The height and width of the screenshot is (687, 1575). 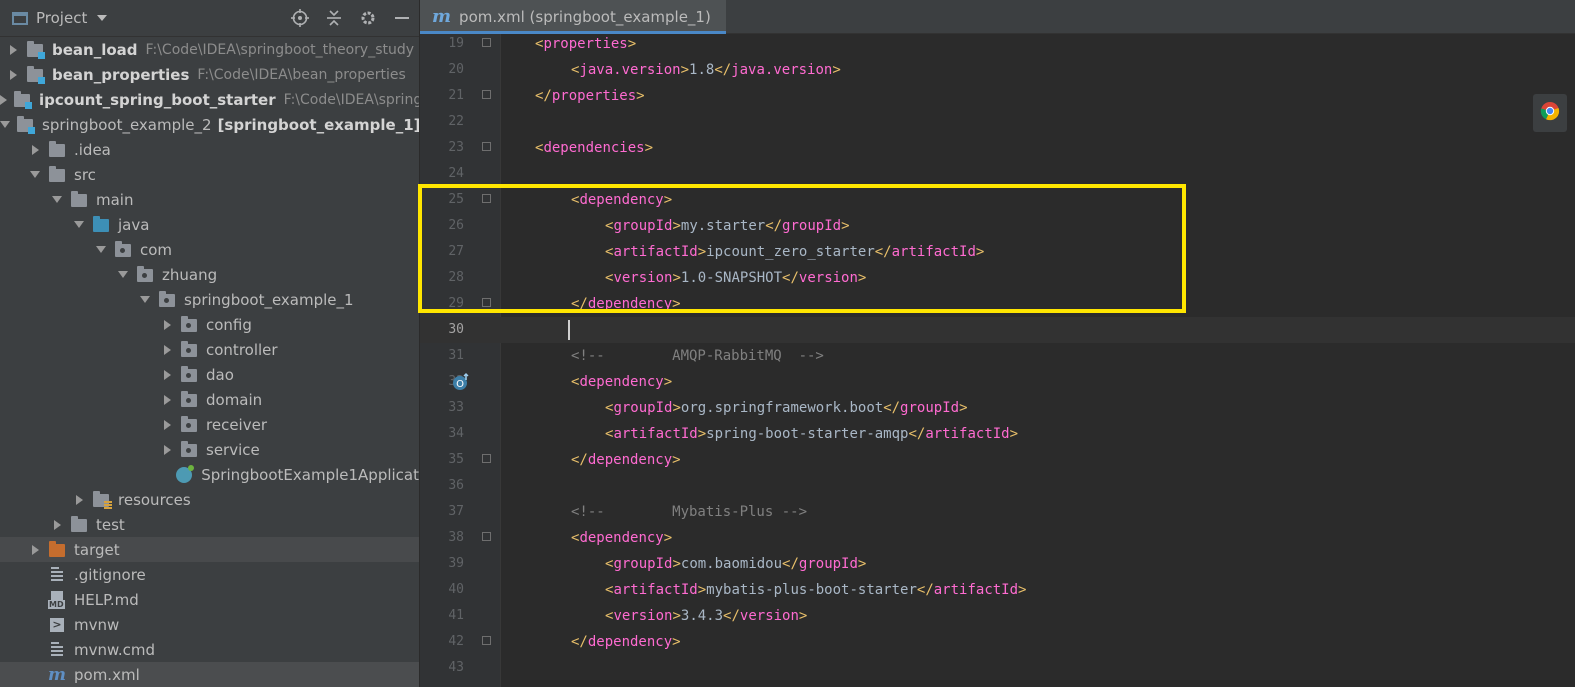 I want to click on code-line: 36, so click(x=997, y=486).